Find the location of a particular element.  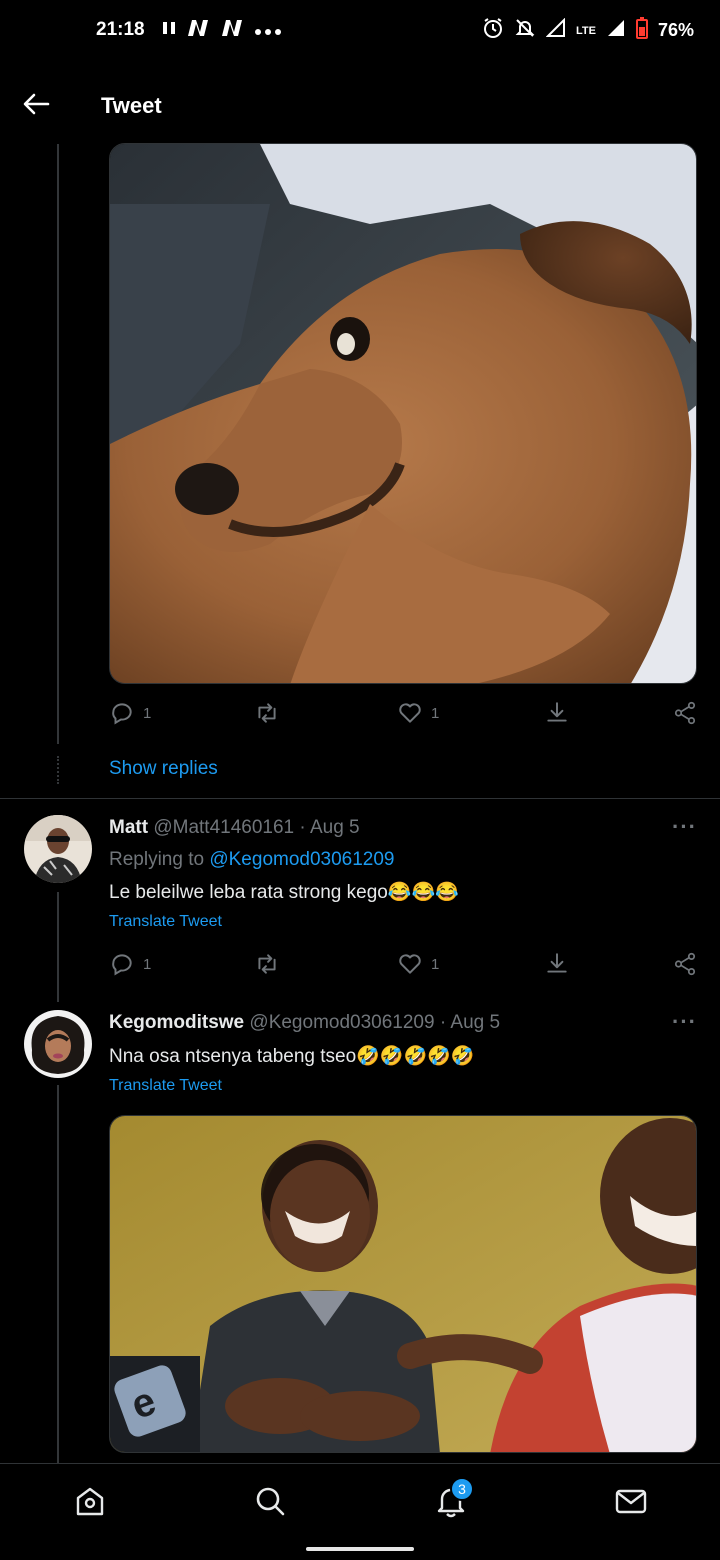

replying-prefix: Replying to is located at coordinates (157, 859).